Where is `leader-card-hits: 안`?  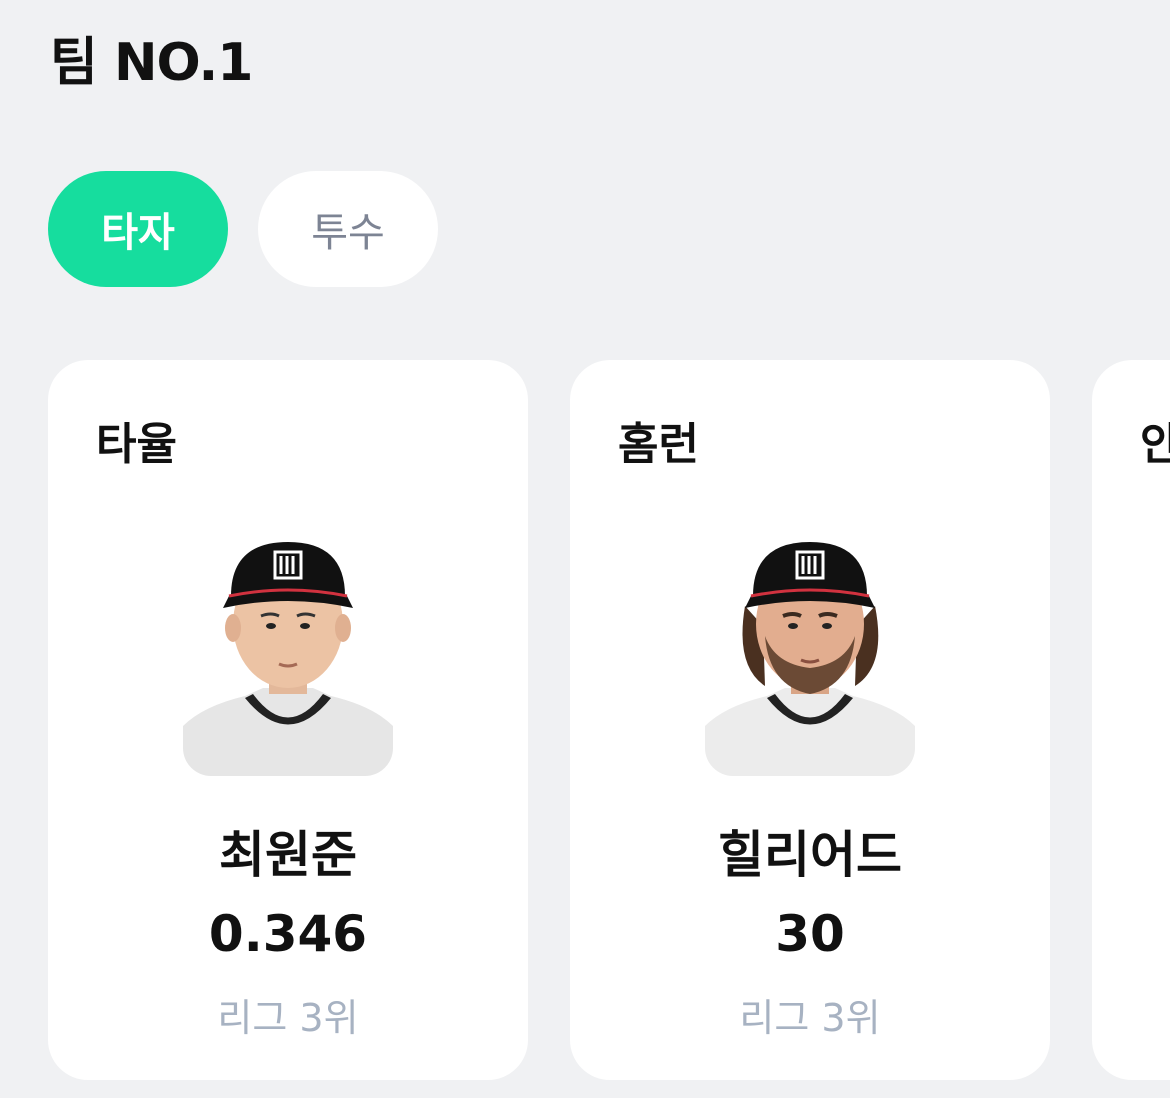
leader-card-hits: 안 is located at coordinates (1131, 720).